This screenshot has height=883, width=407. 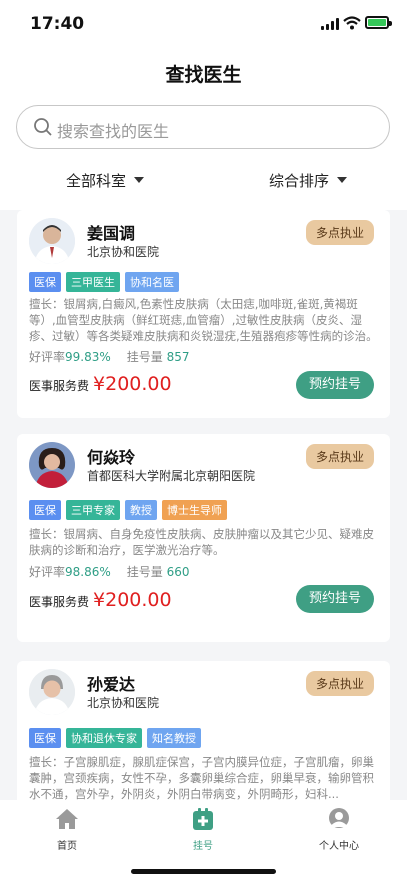 I want to click on tag: 协和名医, so click(x=152, y=282).